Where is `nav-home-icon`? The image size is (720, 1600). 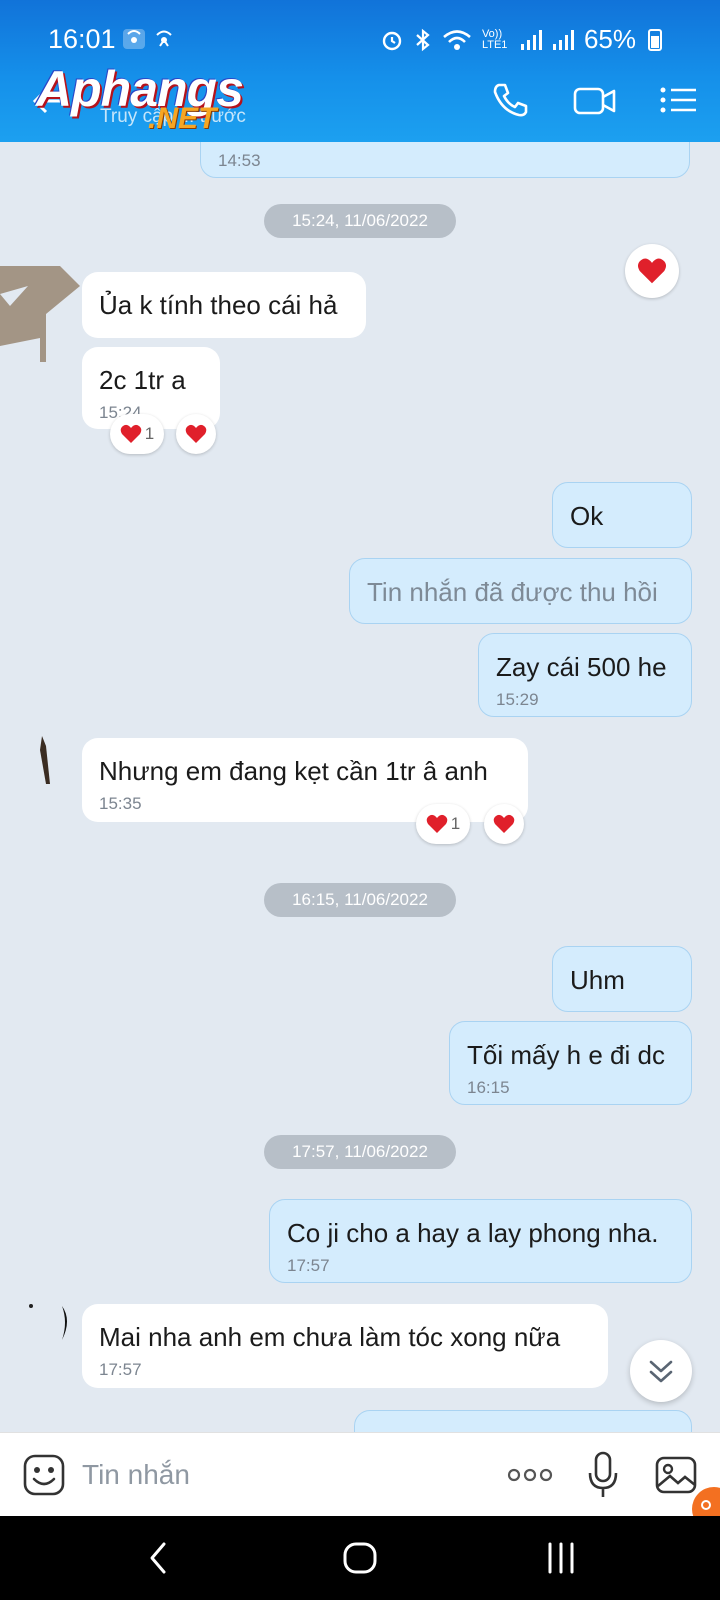 nav-home-icon is located at coordinates (360, 1558).